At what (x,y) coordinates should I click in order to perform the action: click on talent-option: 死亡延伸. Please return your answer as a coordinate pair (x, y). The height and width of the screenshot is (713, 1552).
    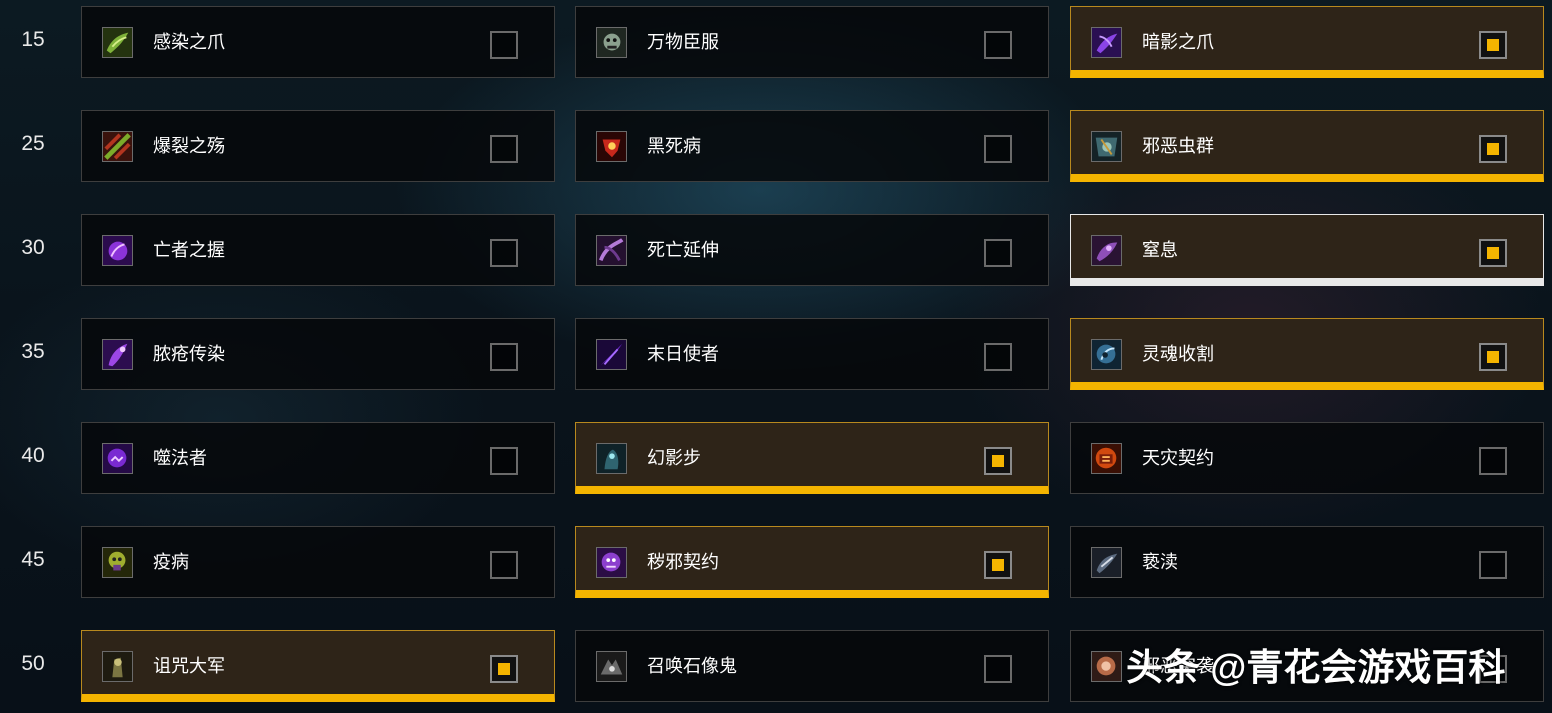
    Looking at the image, I should click on (812, 250).